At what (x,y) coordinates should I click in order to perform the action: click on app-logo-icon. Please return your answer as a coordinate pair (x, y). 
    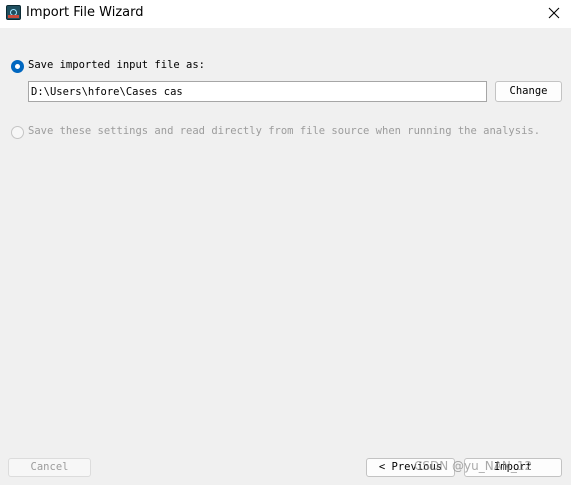
    Looking at the image, I should click on (13, 12).